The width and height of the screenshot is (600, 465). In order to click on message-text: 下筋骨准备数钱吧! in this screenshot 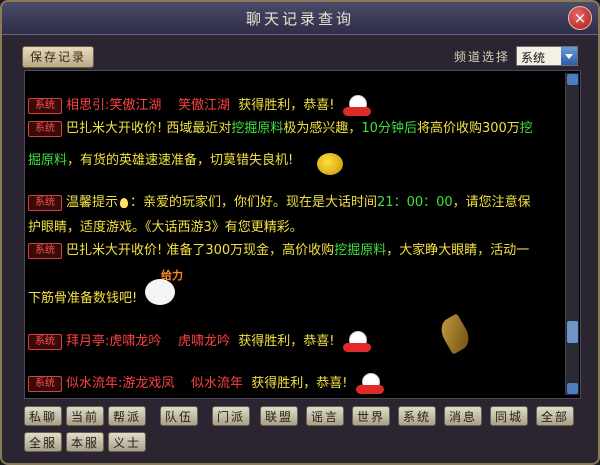, I will do `click(83, 298)`.